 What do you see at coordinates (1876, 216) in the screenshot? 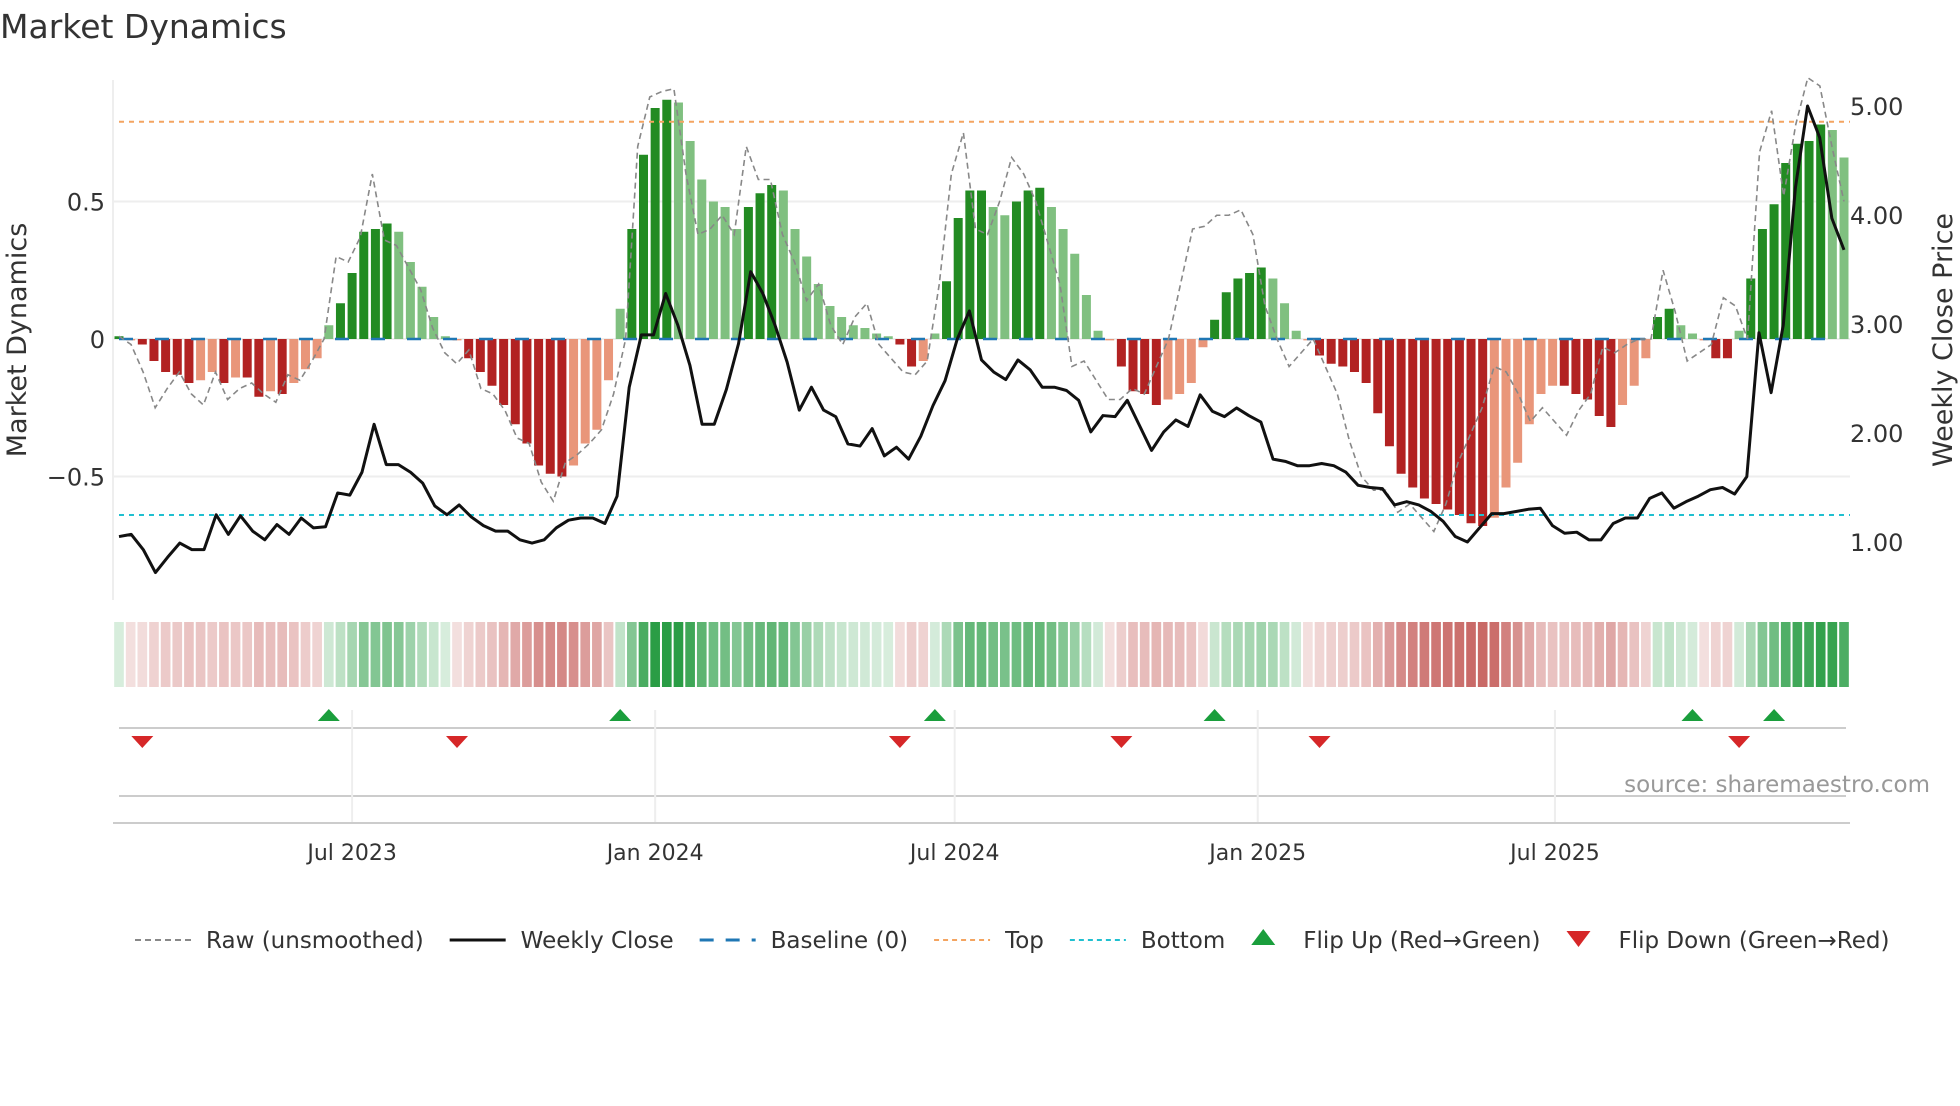
I see `y2-tick-label: 4.00` at bounding box center [1876, 216].